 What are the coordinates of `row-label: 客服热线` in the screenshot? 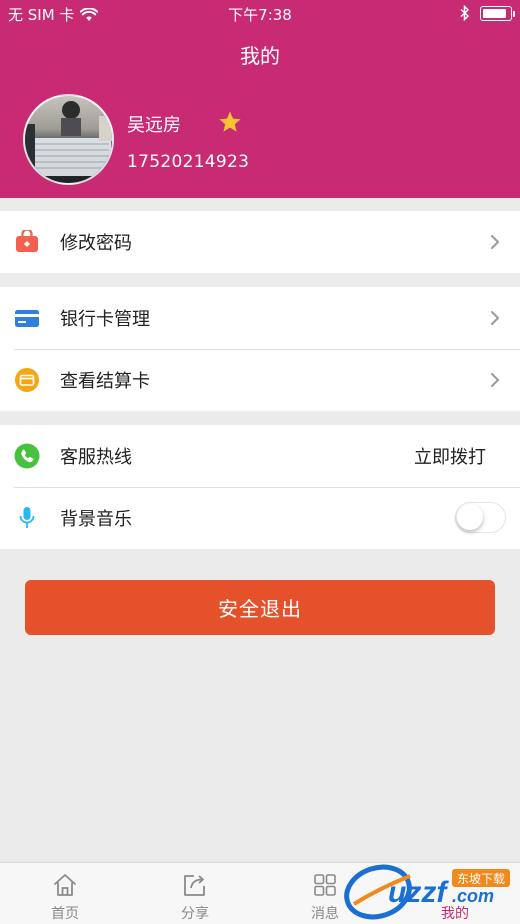 It's located at (96, 457).